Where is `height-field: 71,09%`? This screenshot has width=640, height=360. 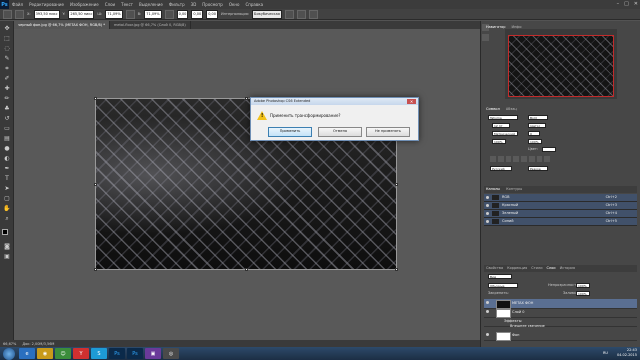
height-field: 71,09% is located at coordinates (153, 14).